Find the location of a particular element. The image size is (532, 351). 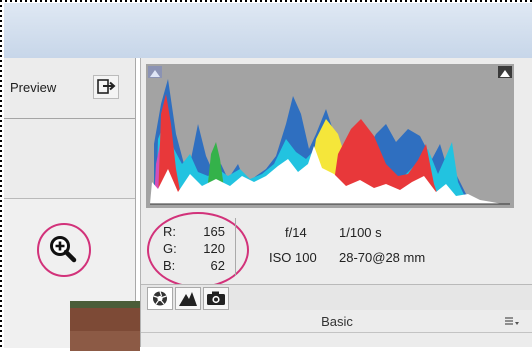

rgb-readout: R: 165 G: 120 B: 62 is located at coordinates (198, 250).